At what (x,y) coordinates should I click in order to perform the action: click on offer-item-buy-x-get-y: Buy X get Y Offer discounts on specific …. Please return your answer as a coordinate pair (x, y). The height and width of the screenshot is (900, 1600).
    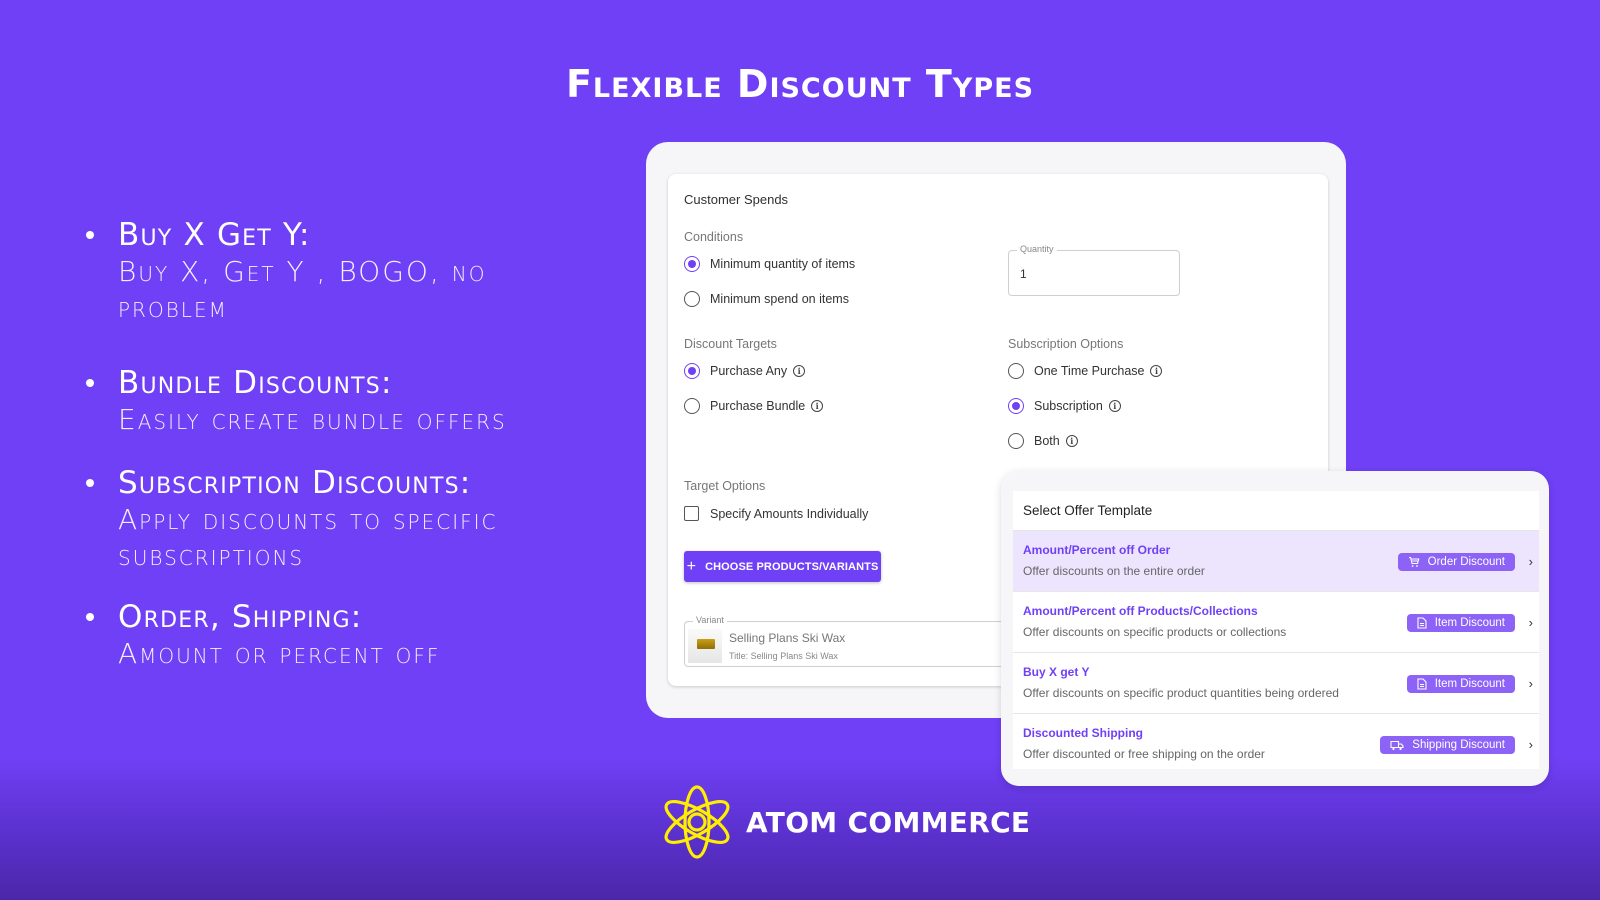
    Looking at the image, I should click on (1276, 683).